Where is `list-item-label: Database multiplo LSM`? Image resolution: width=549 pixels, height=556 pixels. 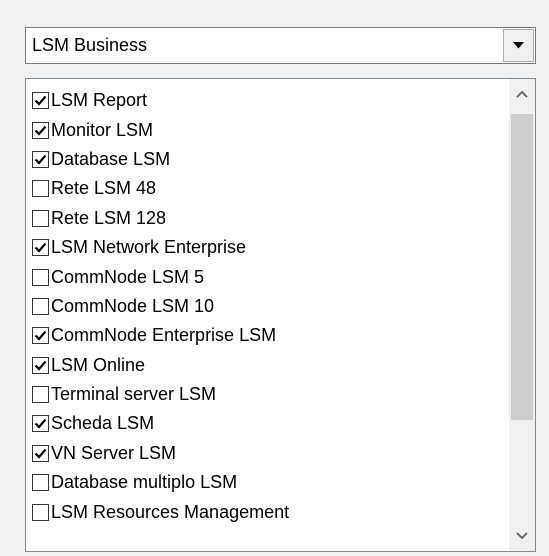 list-item-label: Database multiplo LSM is located at coordinates (144, 482).